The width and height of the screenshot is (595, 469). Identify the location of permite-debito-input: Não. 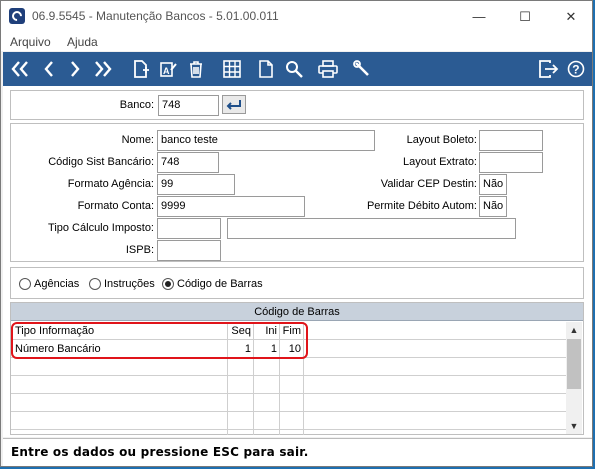
(493, 206).